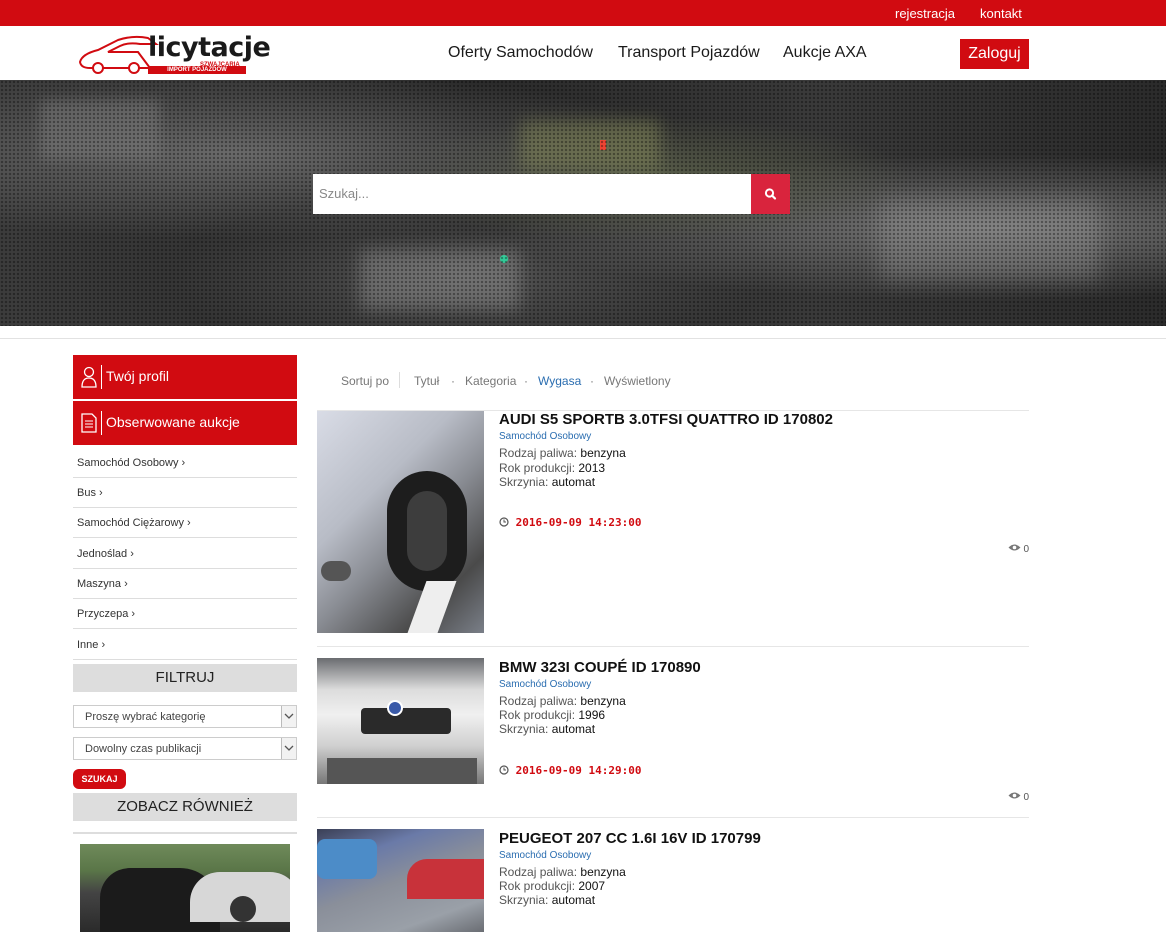  Describe the element at coordinates (559, 381) in the screenshot. I see `sort-expires: Wygasa` at that location.